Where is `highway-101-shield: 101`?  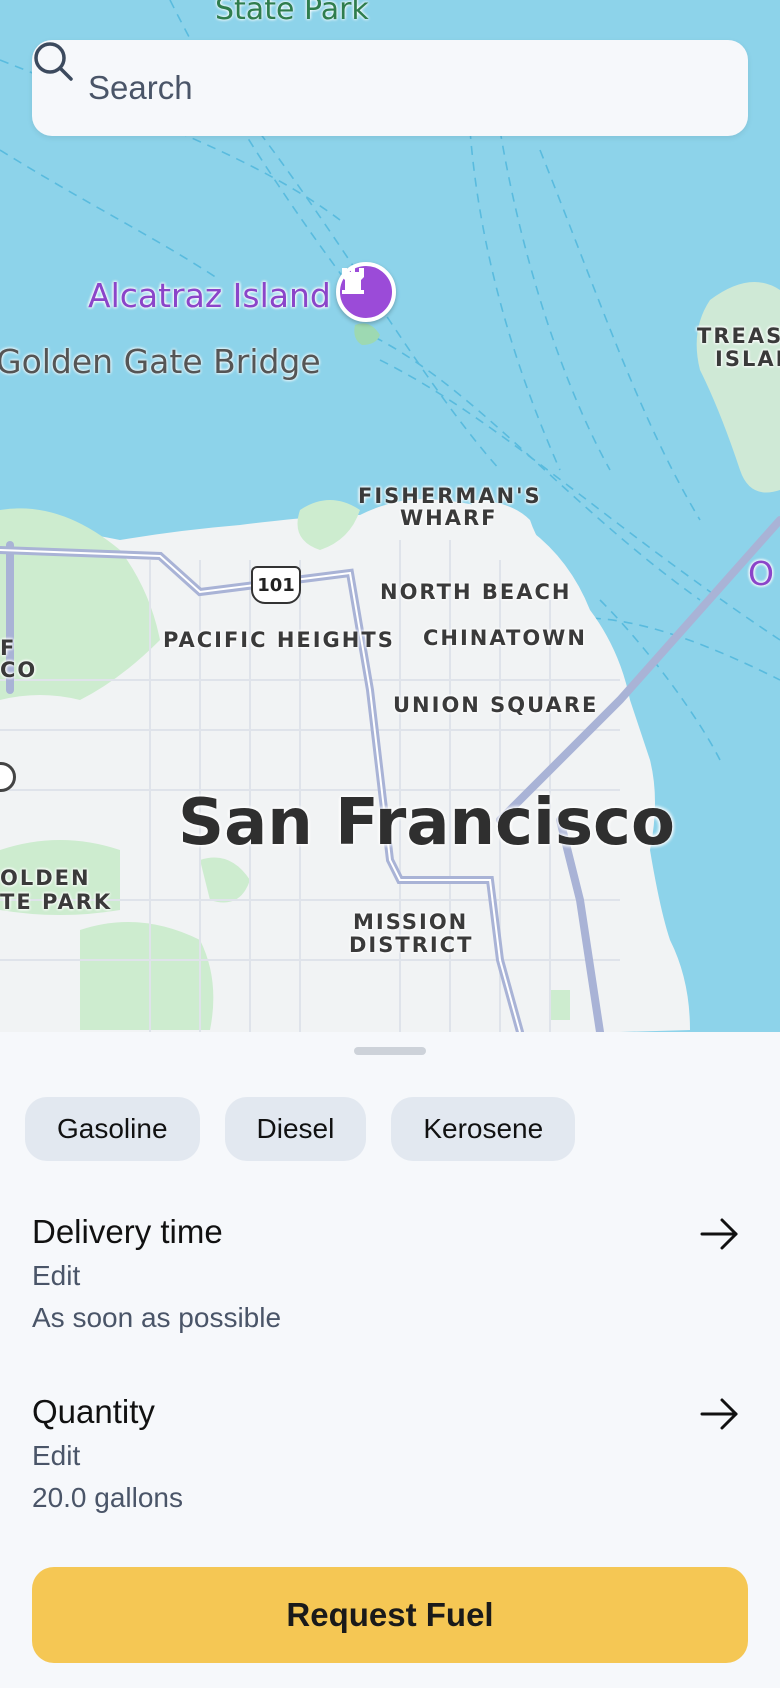
highway-101-shield: 101 is located at coordinates (276, 585).